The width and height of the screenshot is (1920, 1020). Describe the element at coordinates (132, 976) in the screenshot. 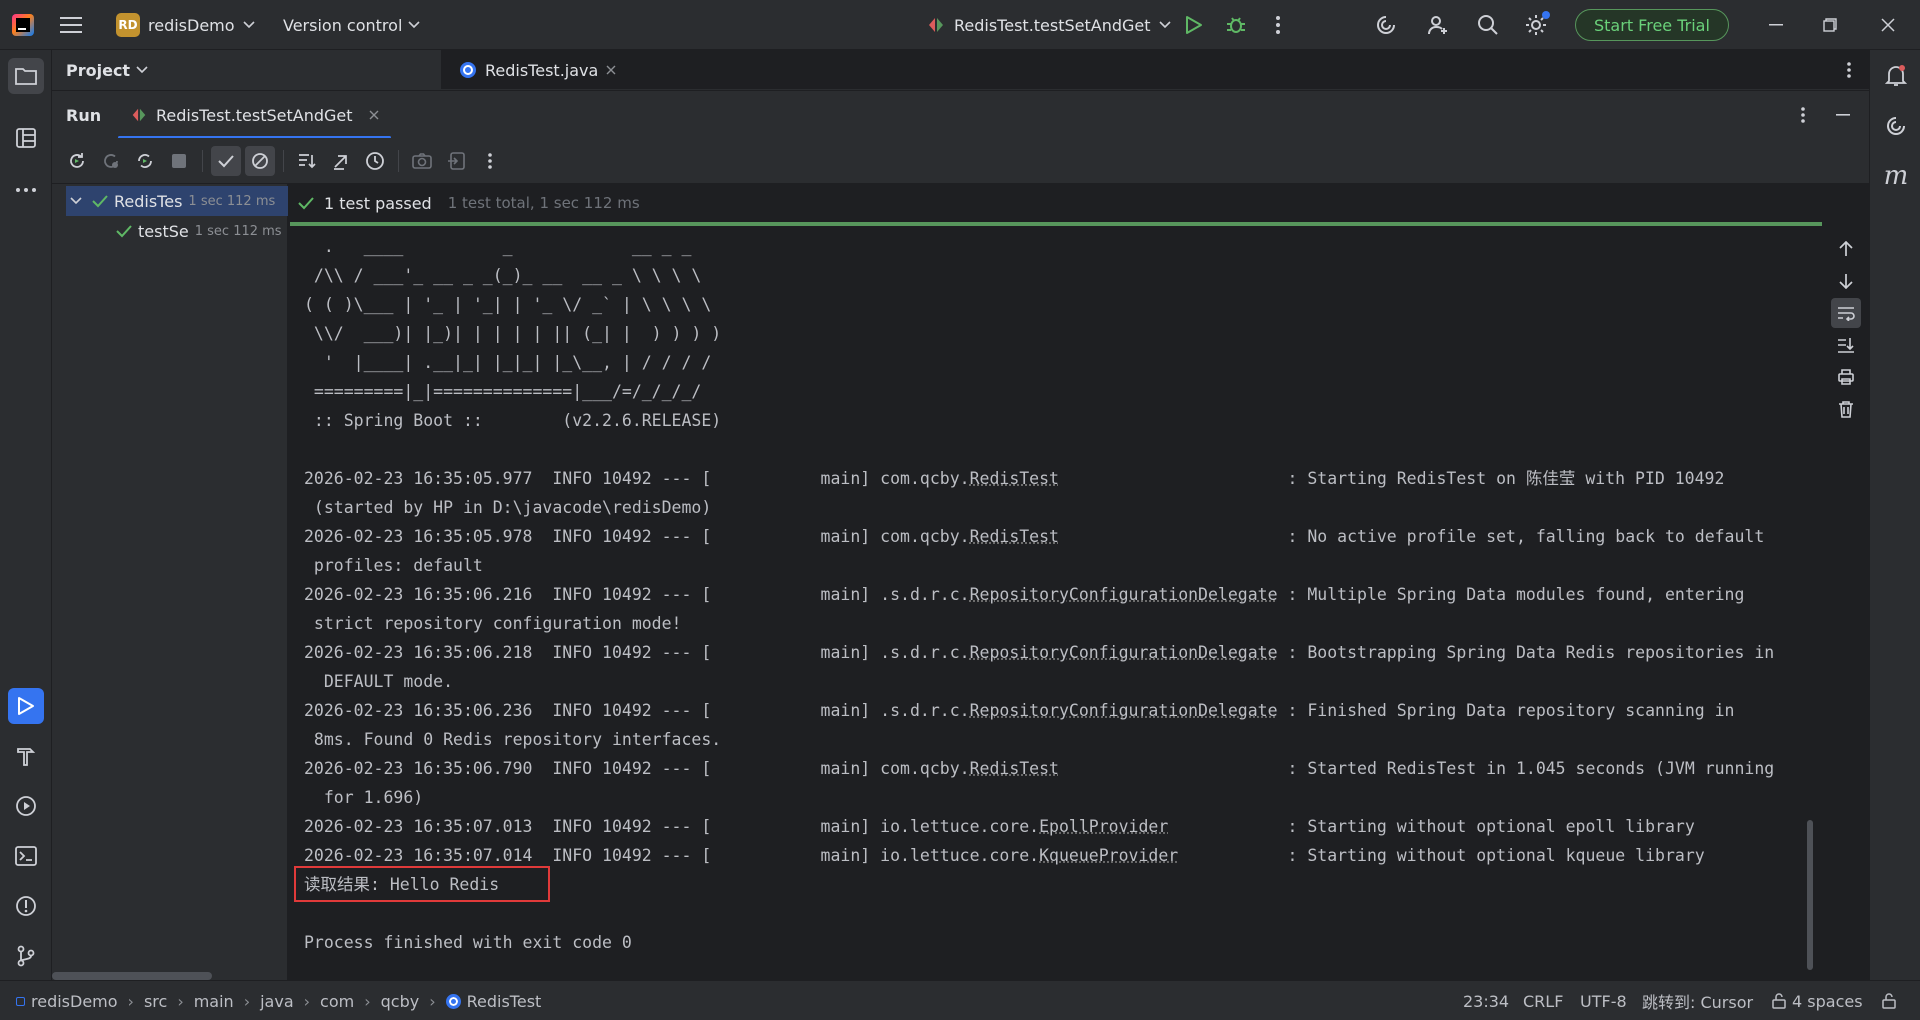

I see `horizontal-scrollbar` at that location.